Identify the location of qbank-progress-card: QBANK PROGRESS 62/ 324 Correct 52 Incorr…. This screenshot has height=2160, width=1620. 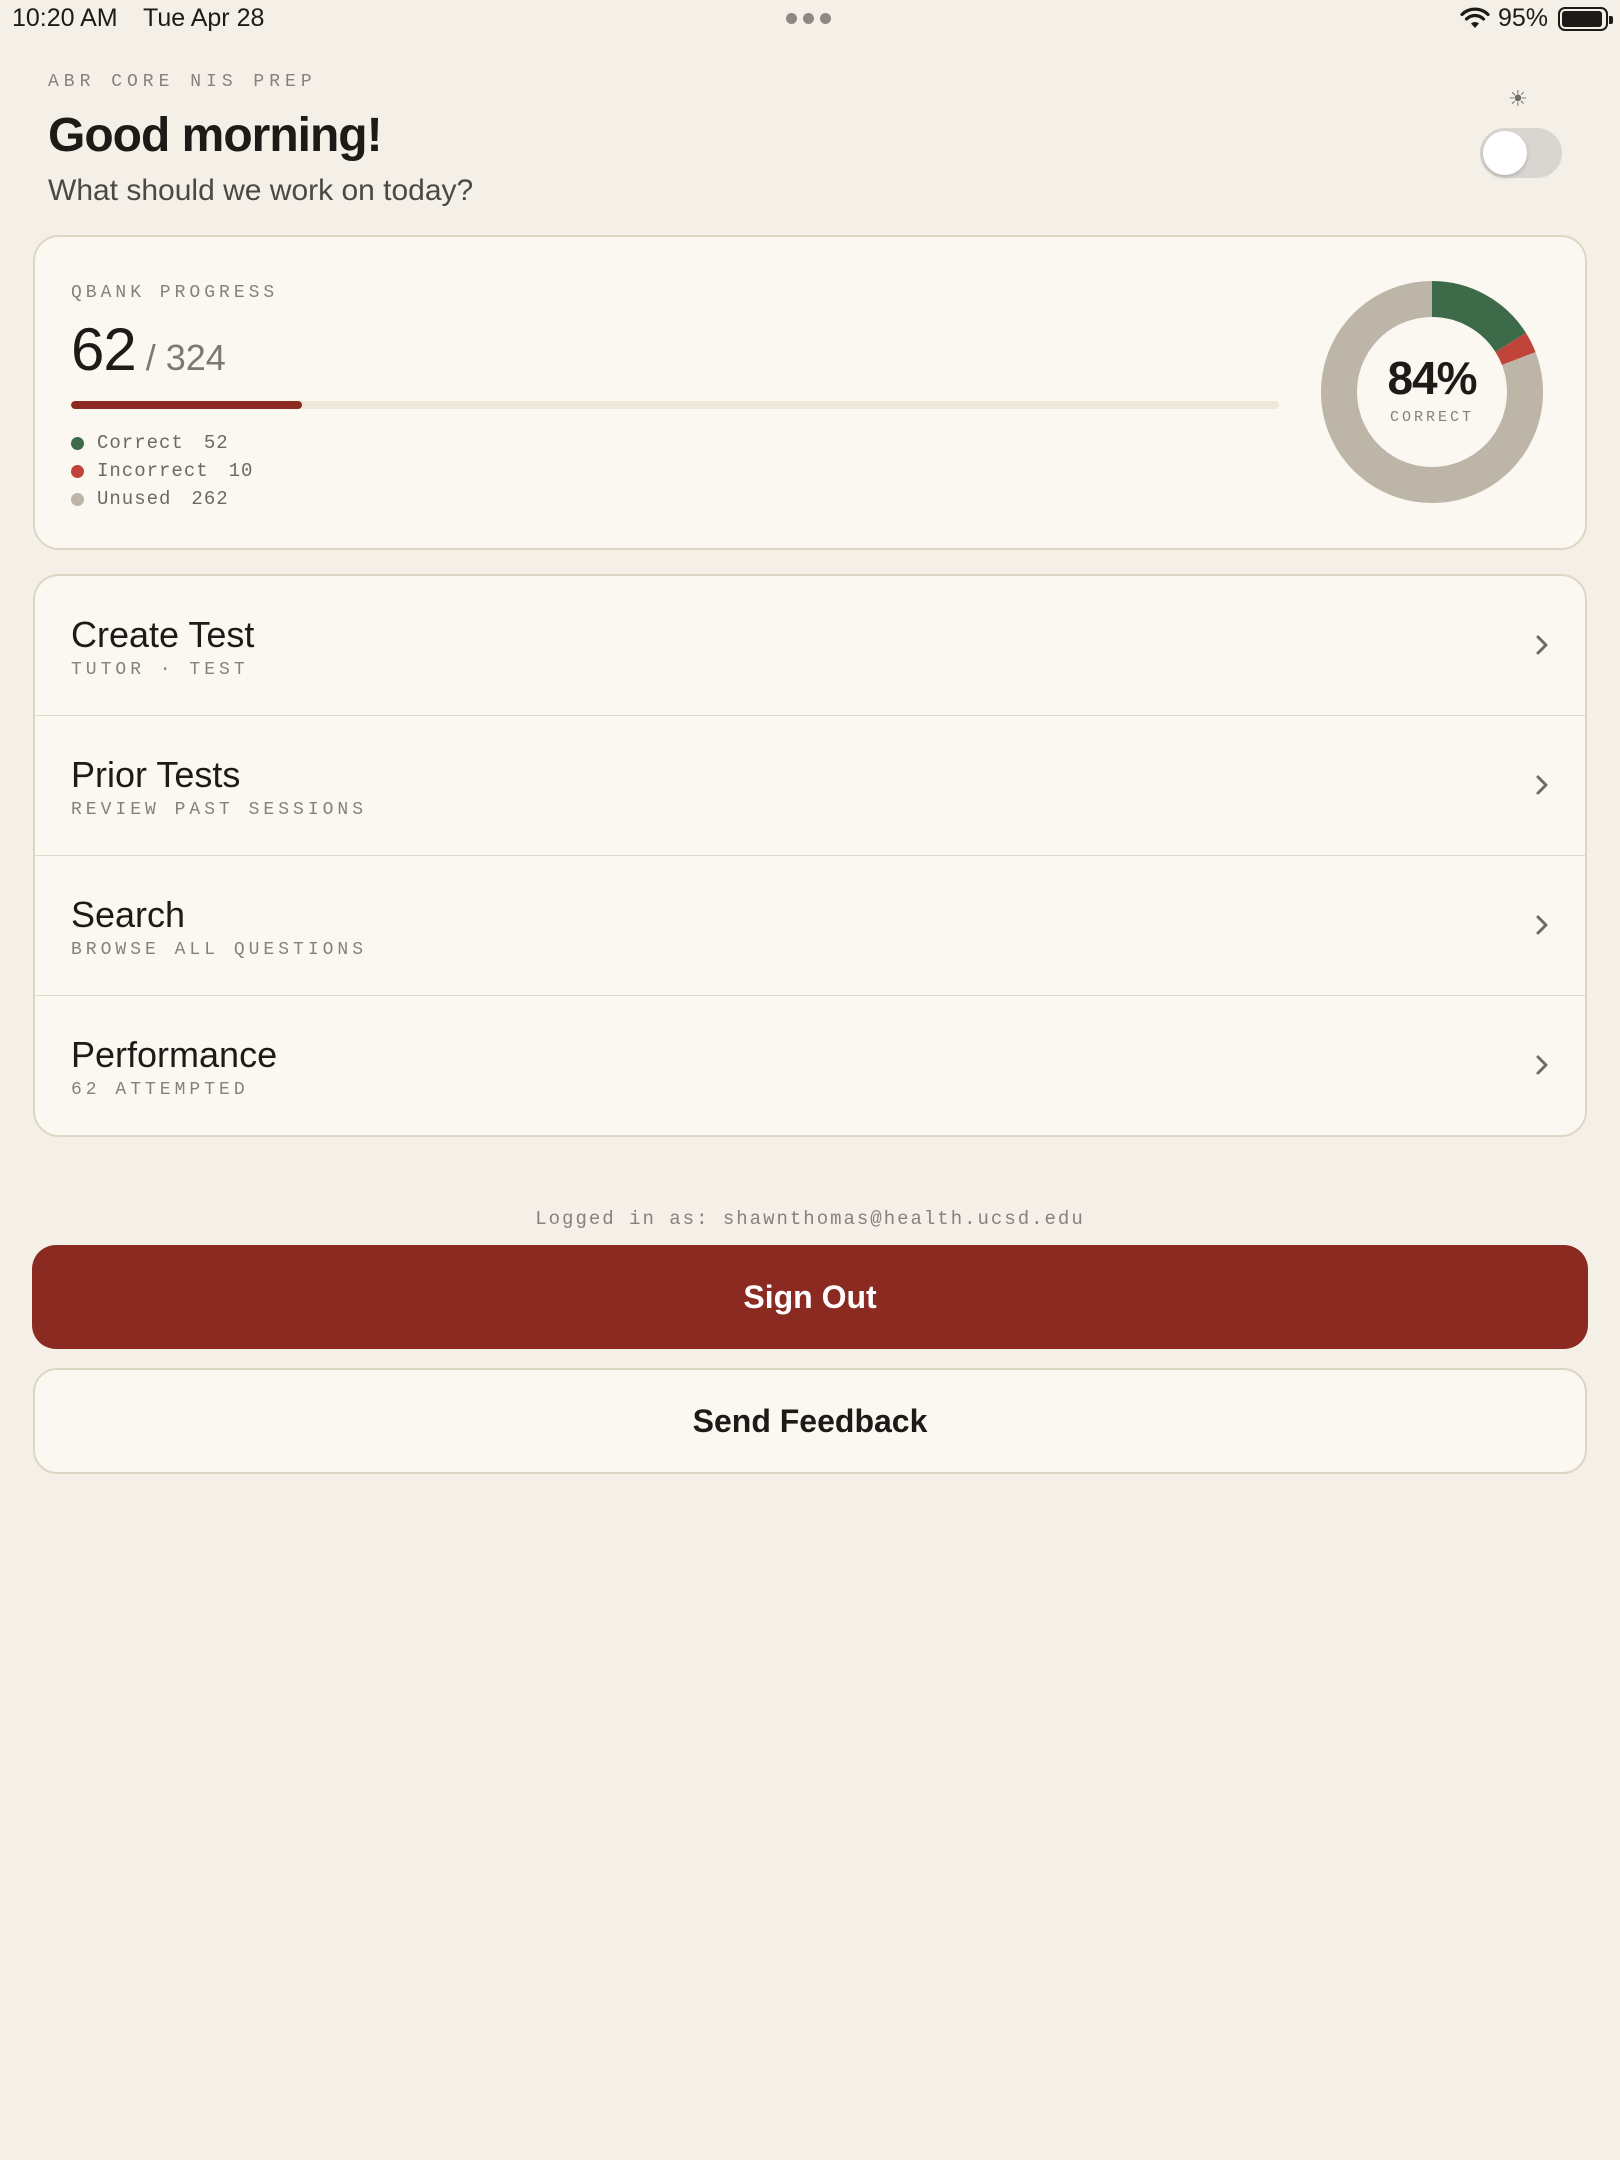
(810, 392).